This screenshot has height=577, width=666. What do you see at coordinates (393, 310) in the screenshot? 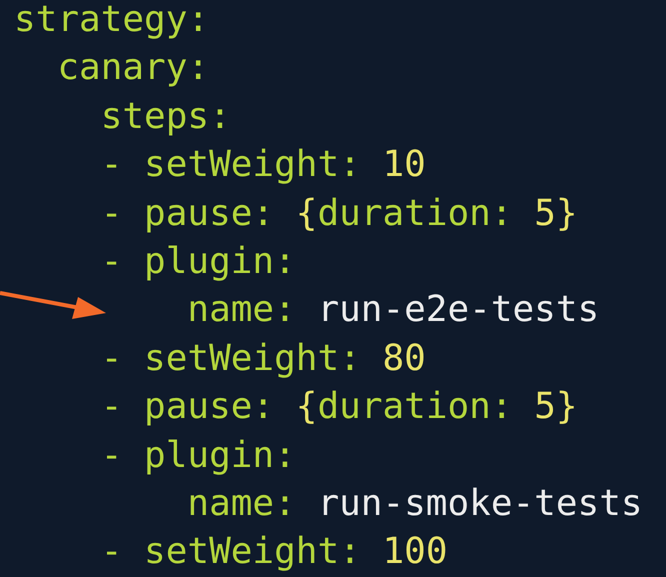
I see `code-line: name: run-e2e-tests` at bounding box center [393, 310].